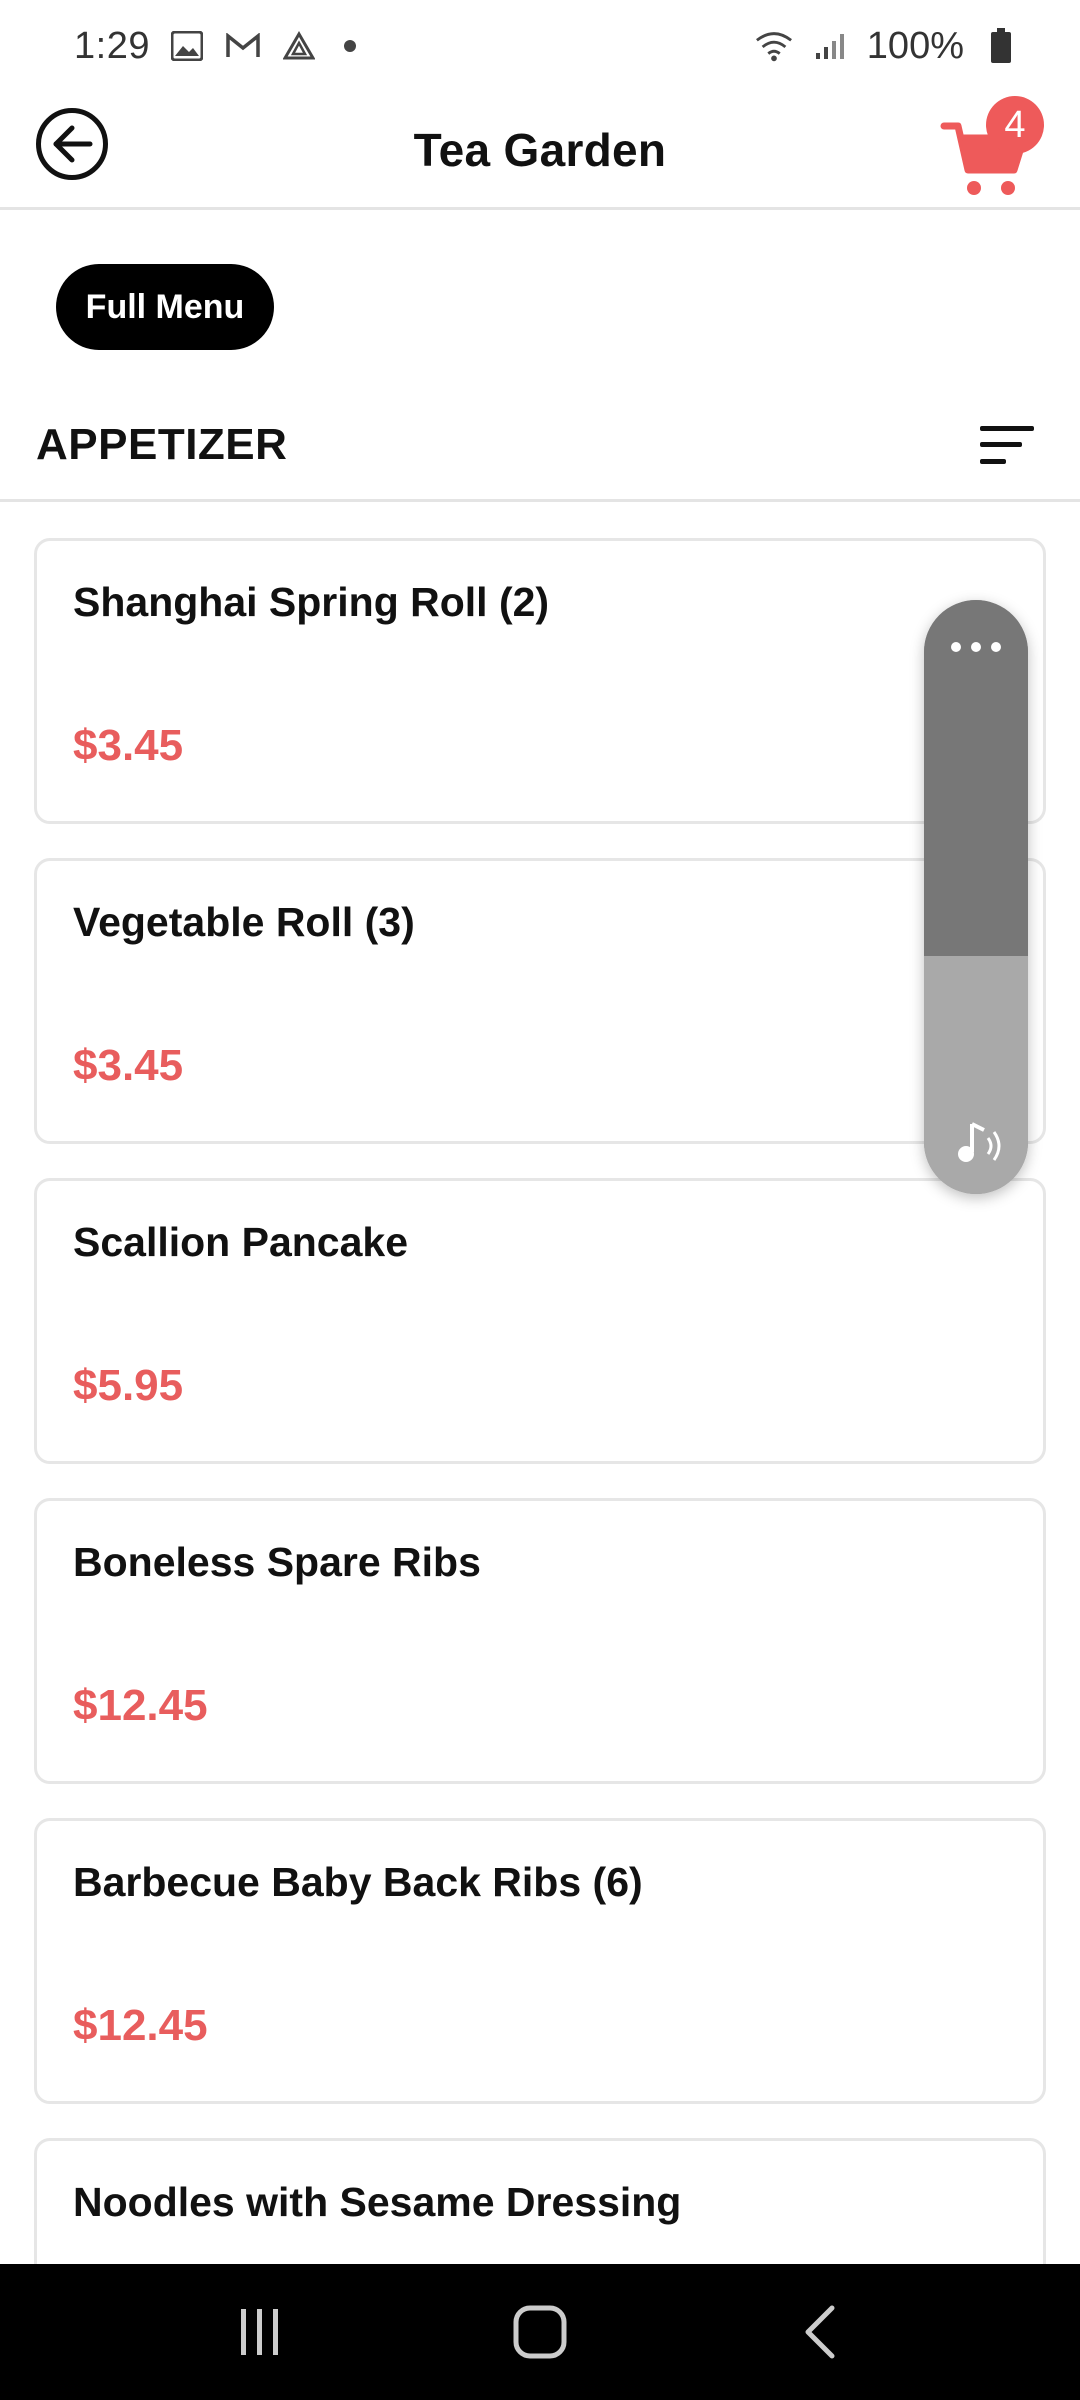 The height and width of the screenshot is (2400, 1080). I want to click on back-nav-button, so click(820, 2332).